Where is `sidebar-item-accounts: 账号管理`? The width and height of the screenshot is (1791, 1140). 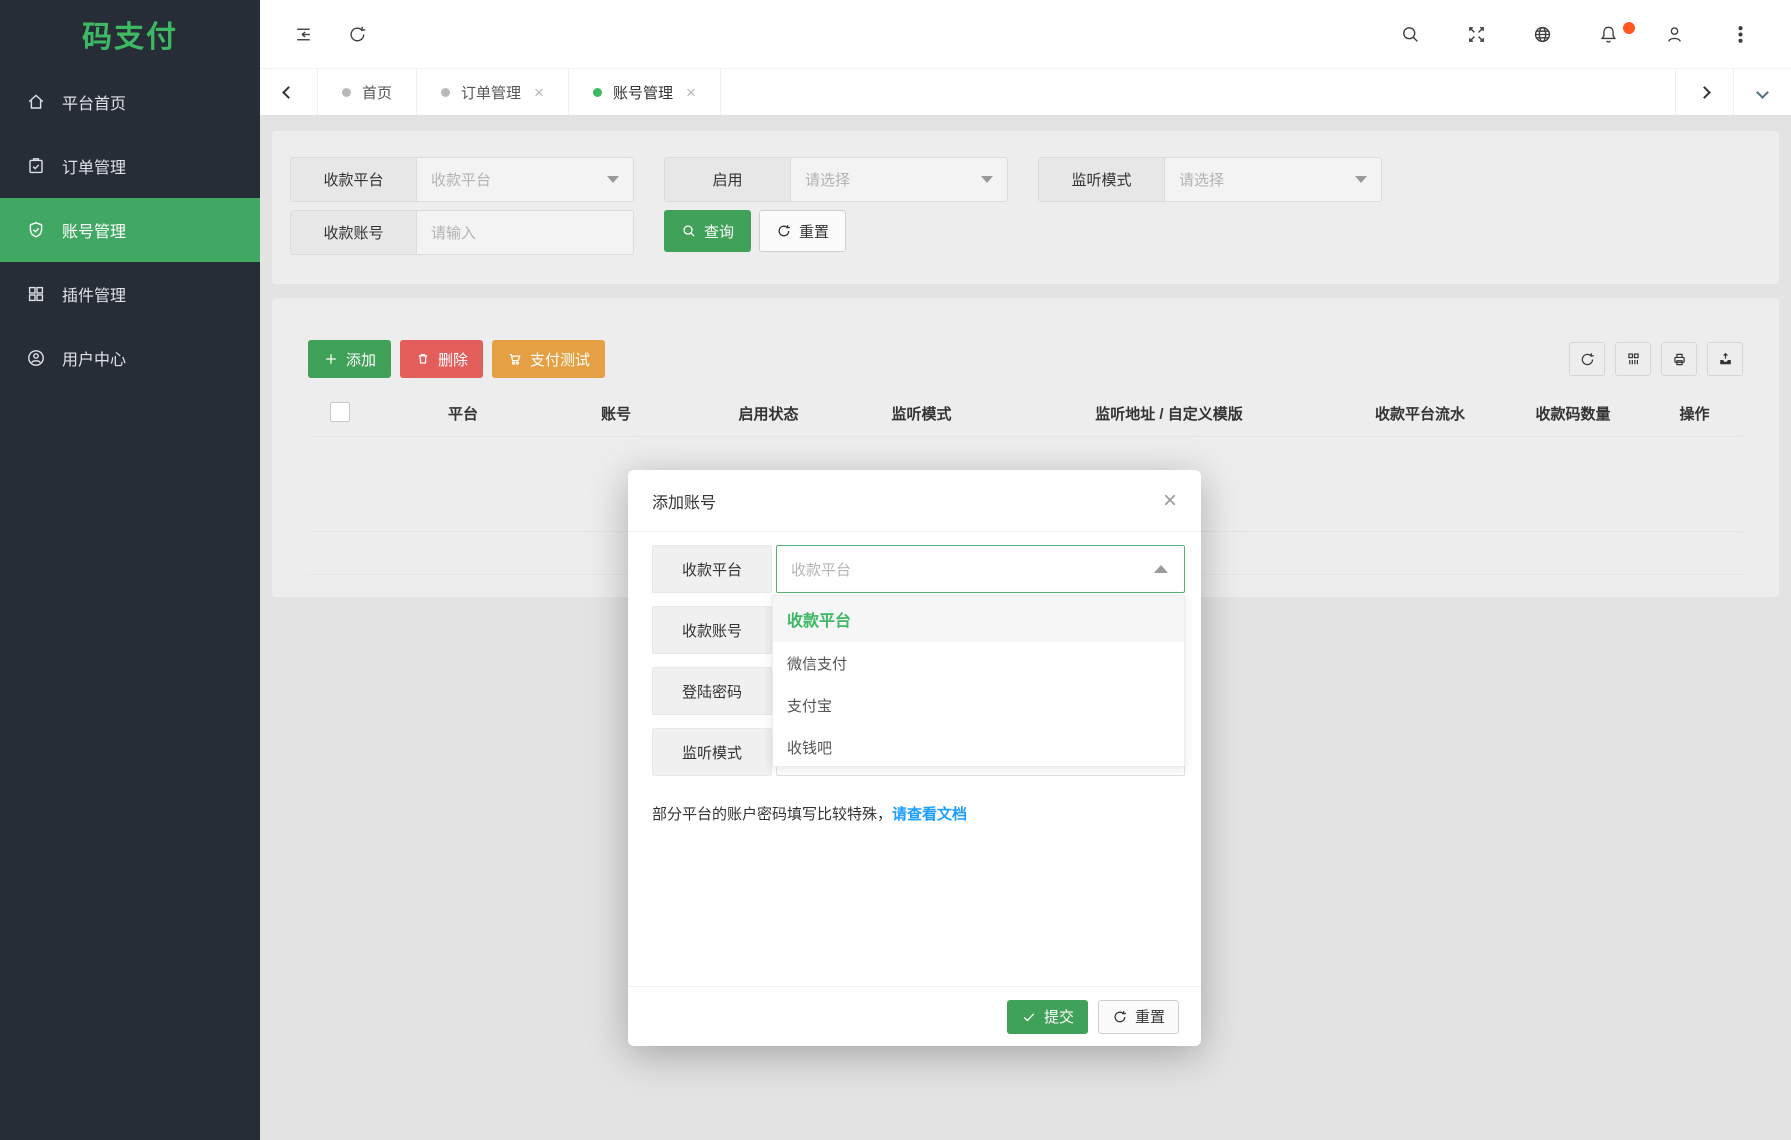 sidebar-item-accounts: 账号管理 is located at coordinates (130, 230).